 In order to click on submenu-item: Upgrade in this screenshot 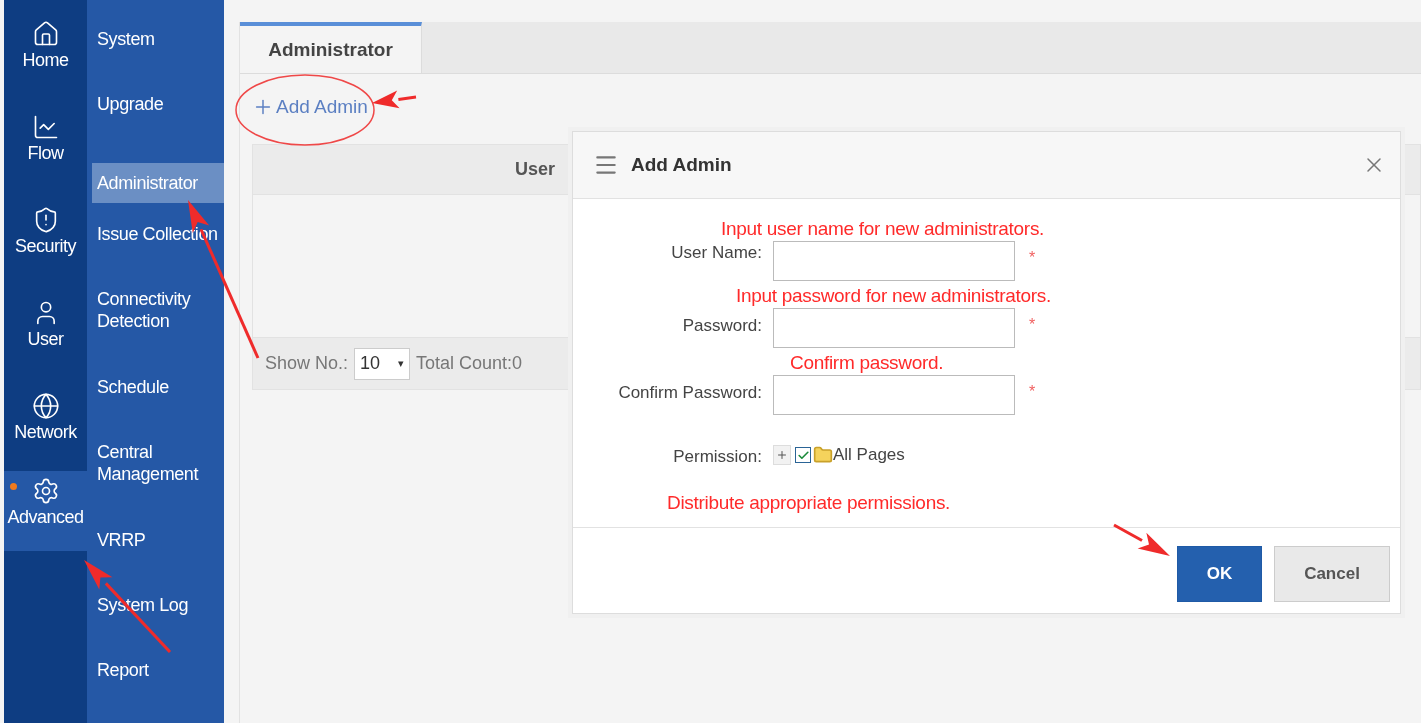, I will do `click(158, 104)`.